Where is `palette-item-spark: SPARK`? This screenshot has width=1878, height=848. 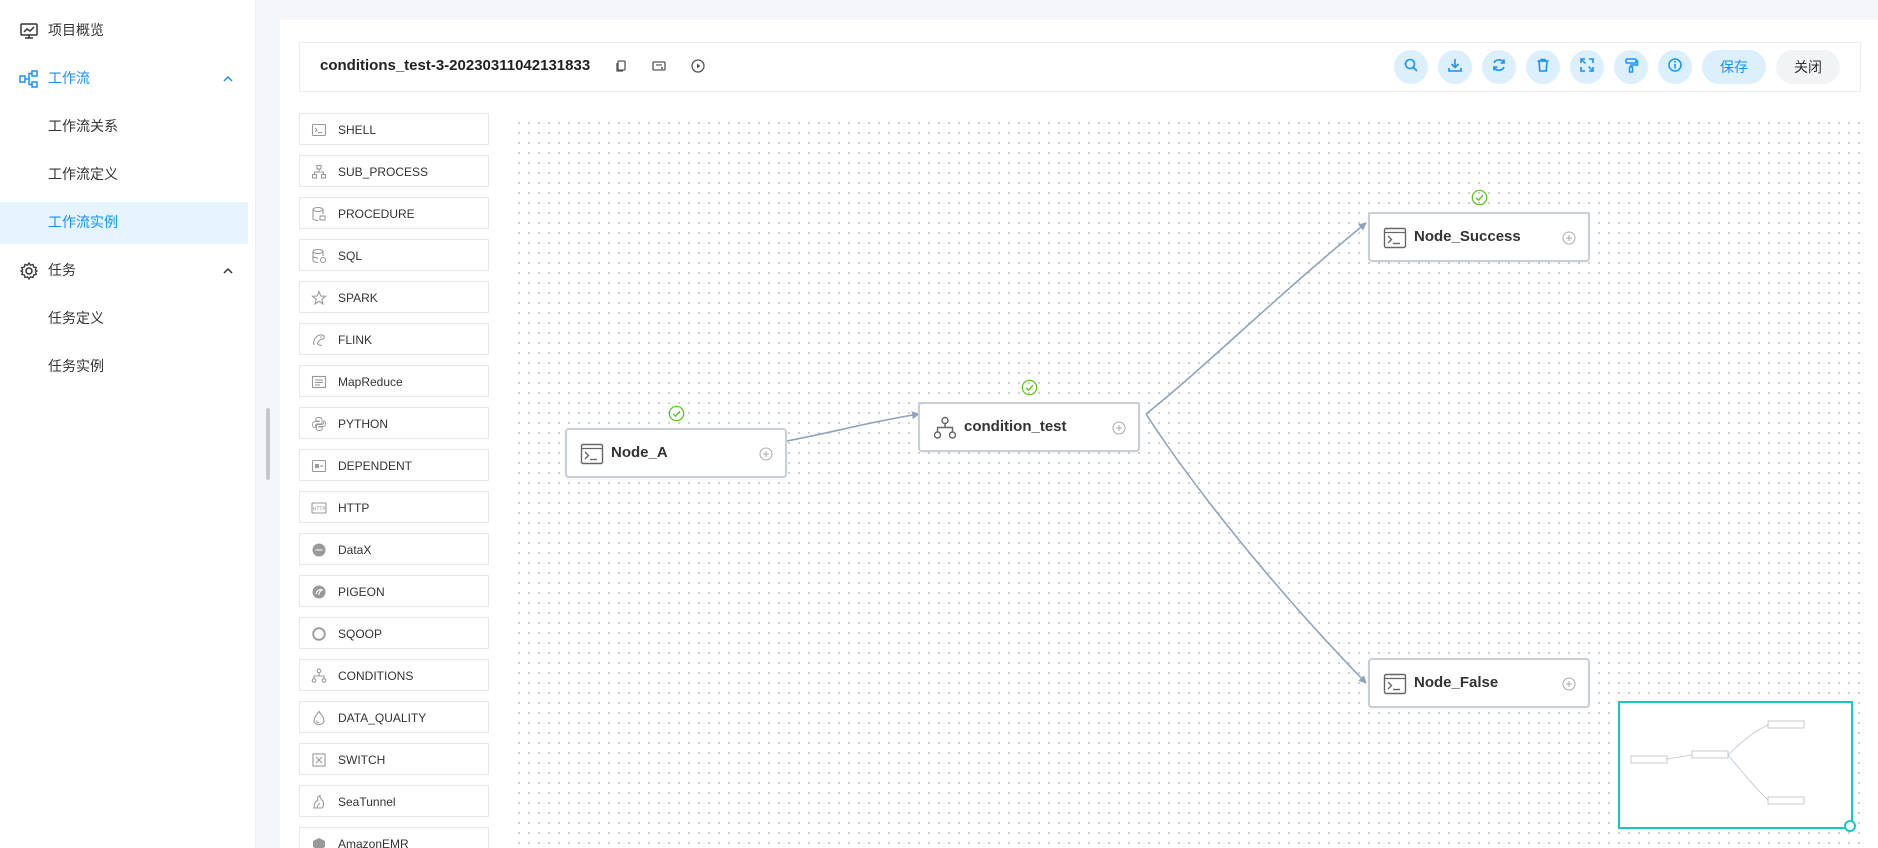 palette-item-spark: SPARK is located at coordinates (394, 297).